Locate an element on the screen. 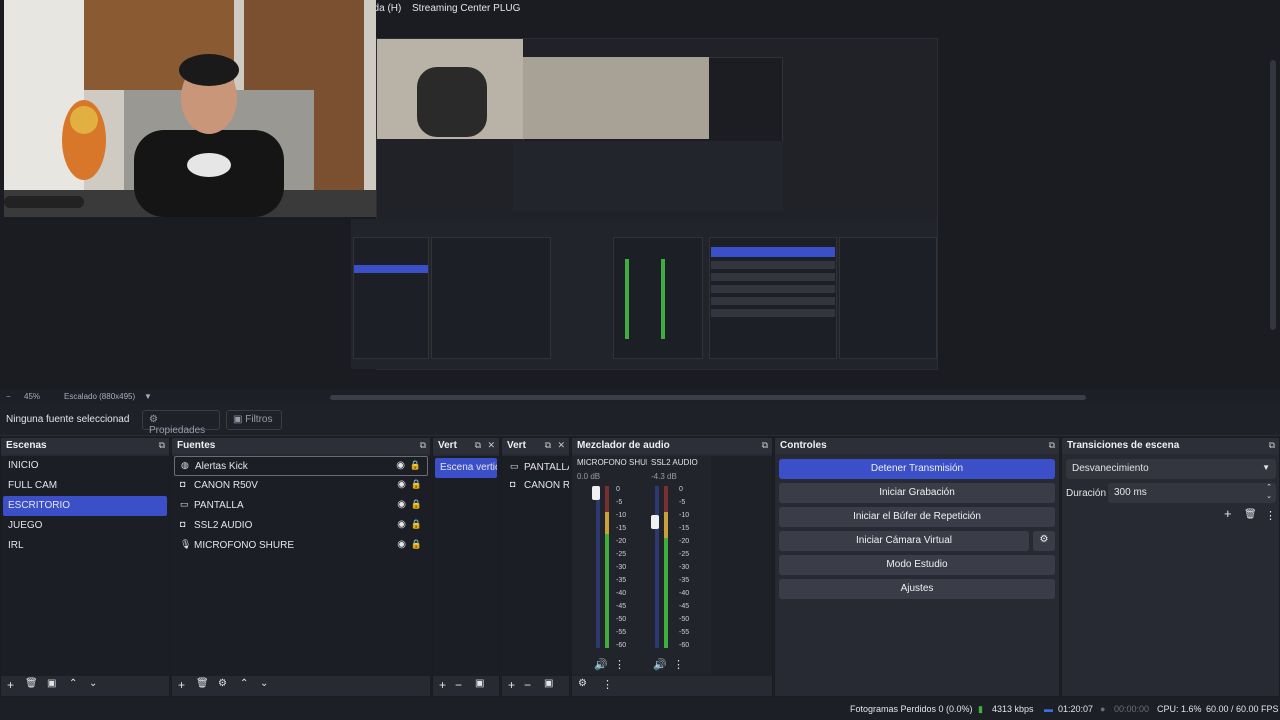 This screenshot has height=720, width=1280. mixer-title: Mezclador de audio is located at coordinates (623, 445).